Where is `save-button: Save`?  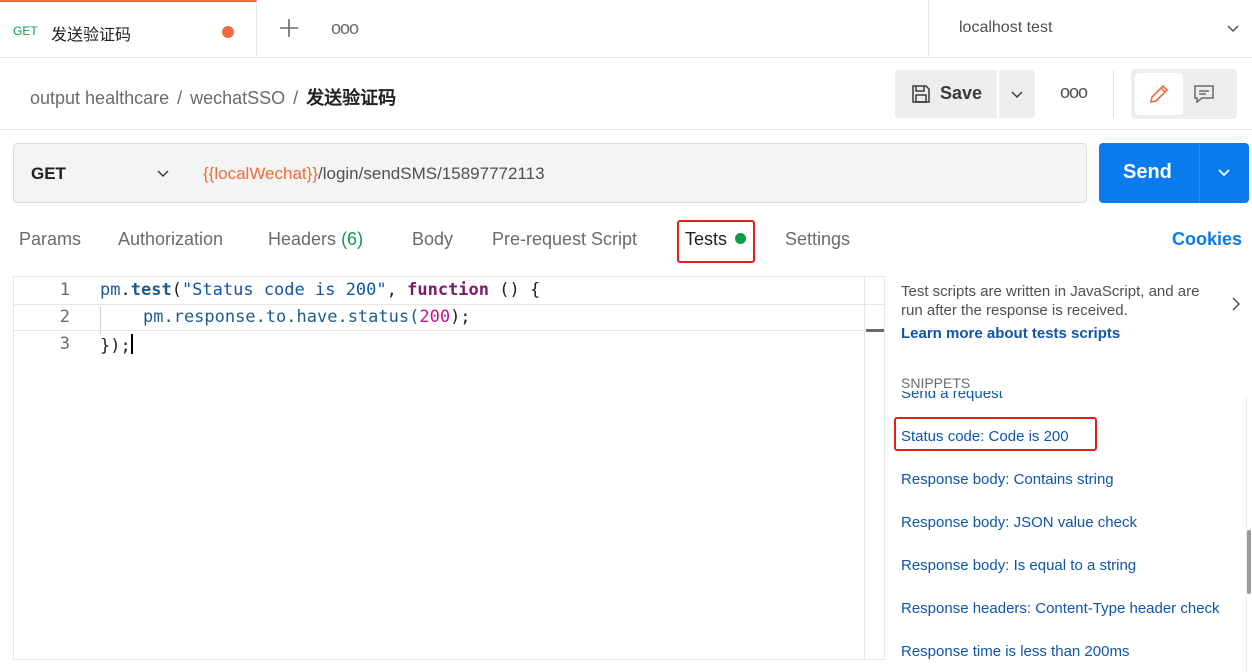
save-button: Save is located at coordinates (946, 94).